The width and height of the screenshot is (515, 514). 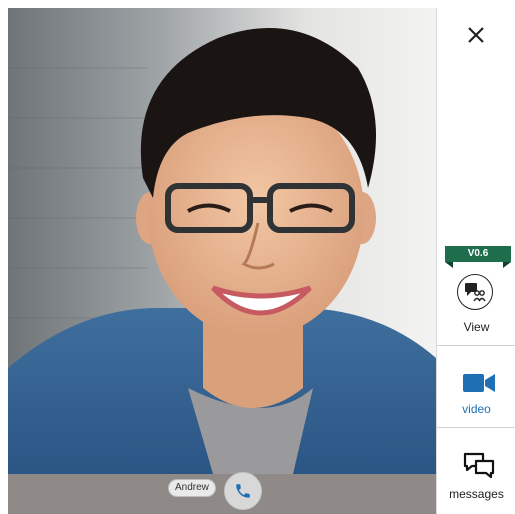 What do you see at coordinates (222, 494) in the screenshot?
I see `call-controls-bar` at bounding box center [222, 494].